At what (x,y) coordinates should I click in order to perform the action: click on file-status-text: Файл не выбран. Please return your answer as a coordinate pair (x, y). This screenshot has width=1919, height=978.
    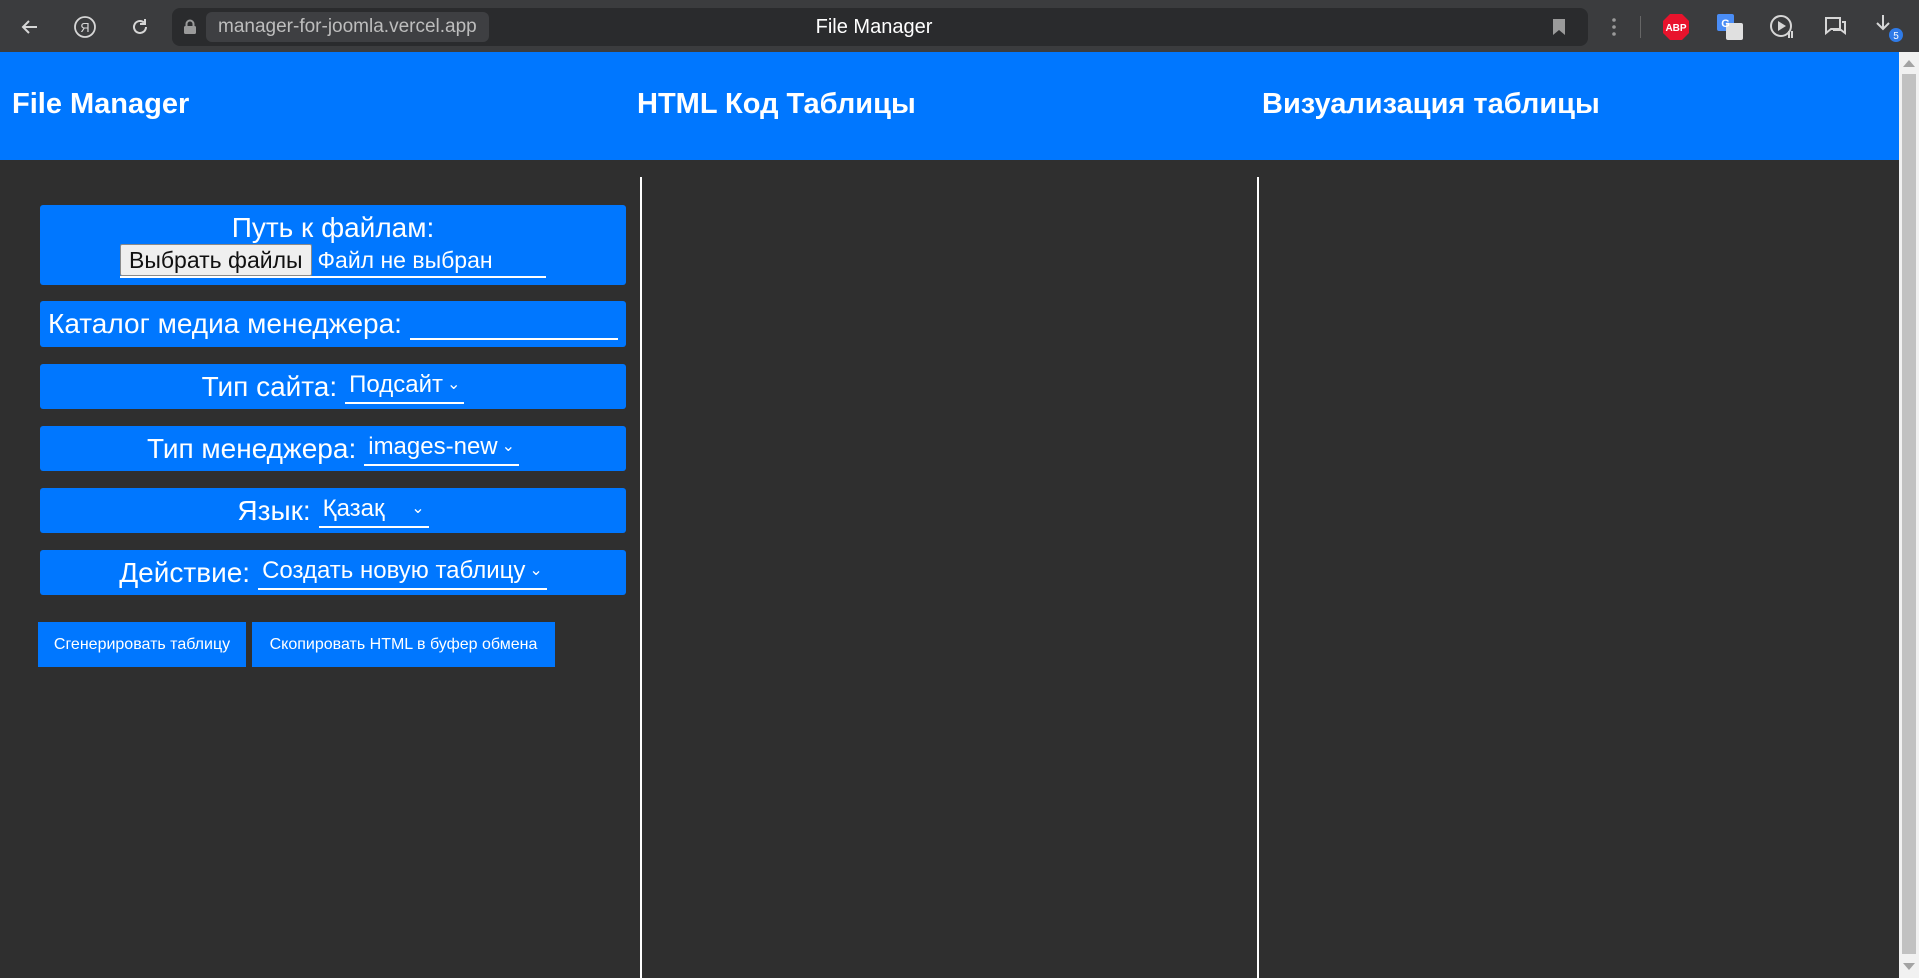
    Looking at the image, I should click on (405, 259).